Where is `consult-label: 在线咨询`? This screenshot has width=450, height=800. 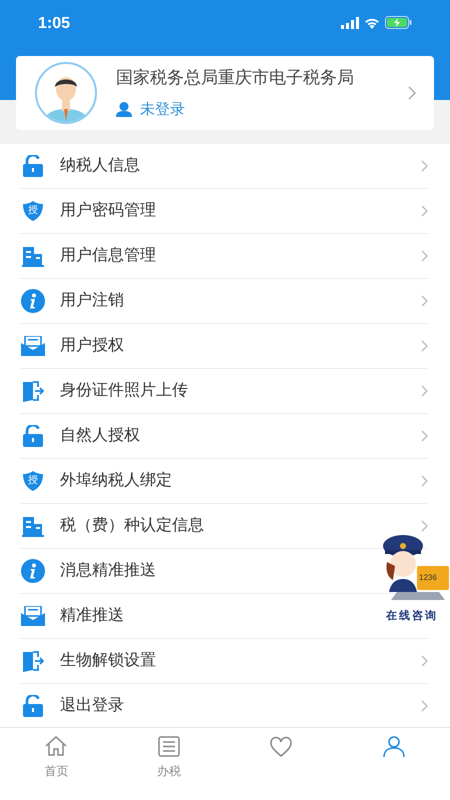 consult-label: 在线咨询 is located at coordinates (412, 616).